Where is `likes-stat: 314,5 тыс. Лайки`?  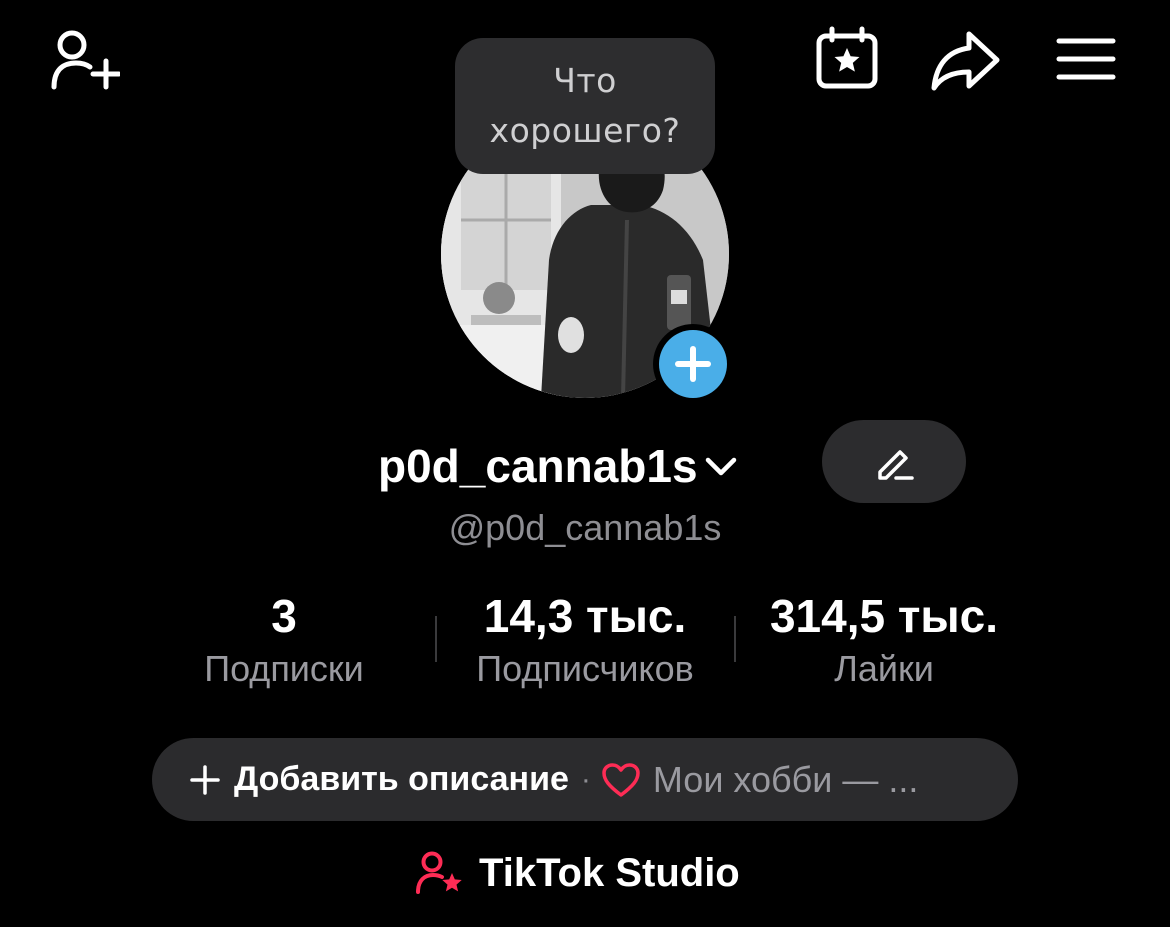 likes-stat: 314,5 тыс. Лайки is located at coordinates (884, 641).